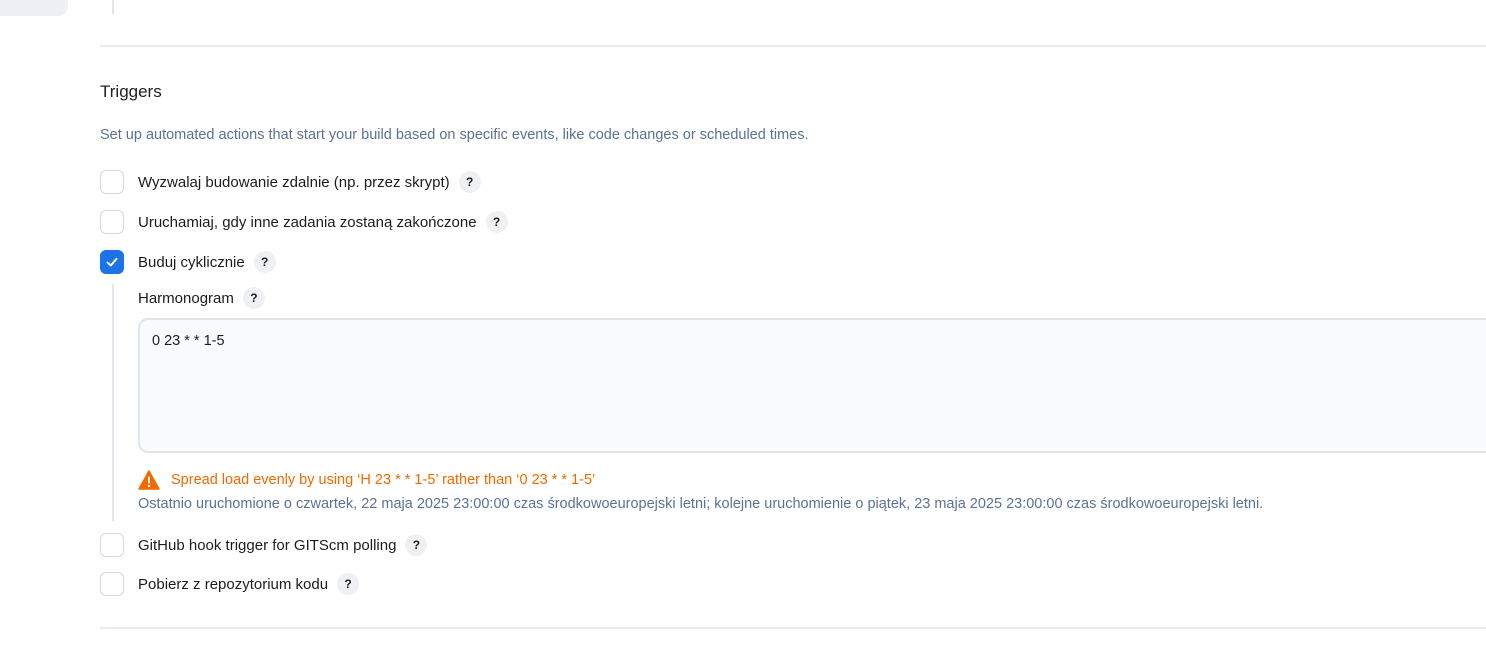 This screenshot has width=1486, height=652. I want to click on trigger-github-hook-option: GitHub hook trigger for GITScm polling ?, so click(264, 545).